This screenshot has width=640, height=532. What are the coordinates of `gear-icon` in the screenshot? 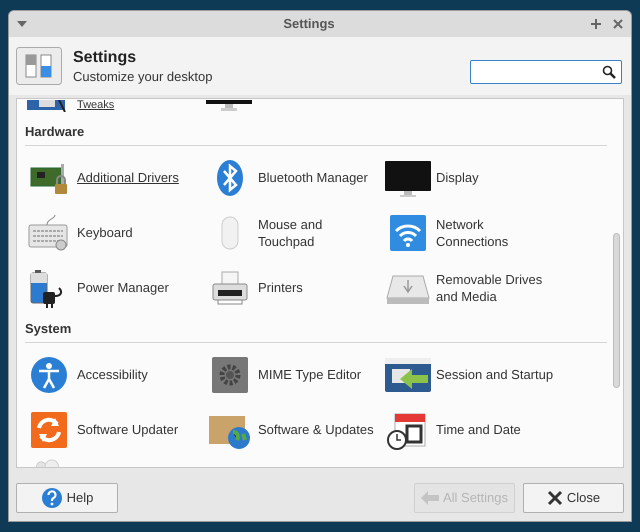 It's located at (230, 374).